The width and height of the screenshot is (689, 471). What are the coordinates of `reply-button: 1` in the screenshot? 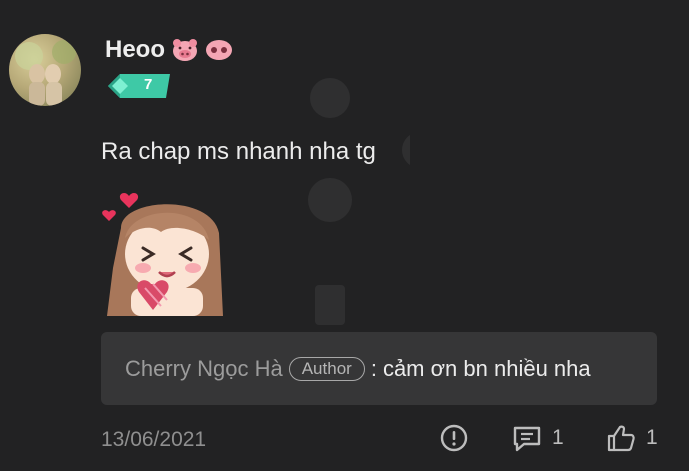 It's located at (538, 438).